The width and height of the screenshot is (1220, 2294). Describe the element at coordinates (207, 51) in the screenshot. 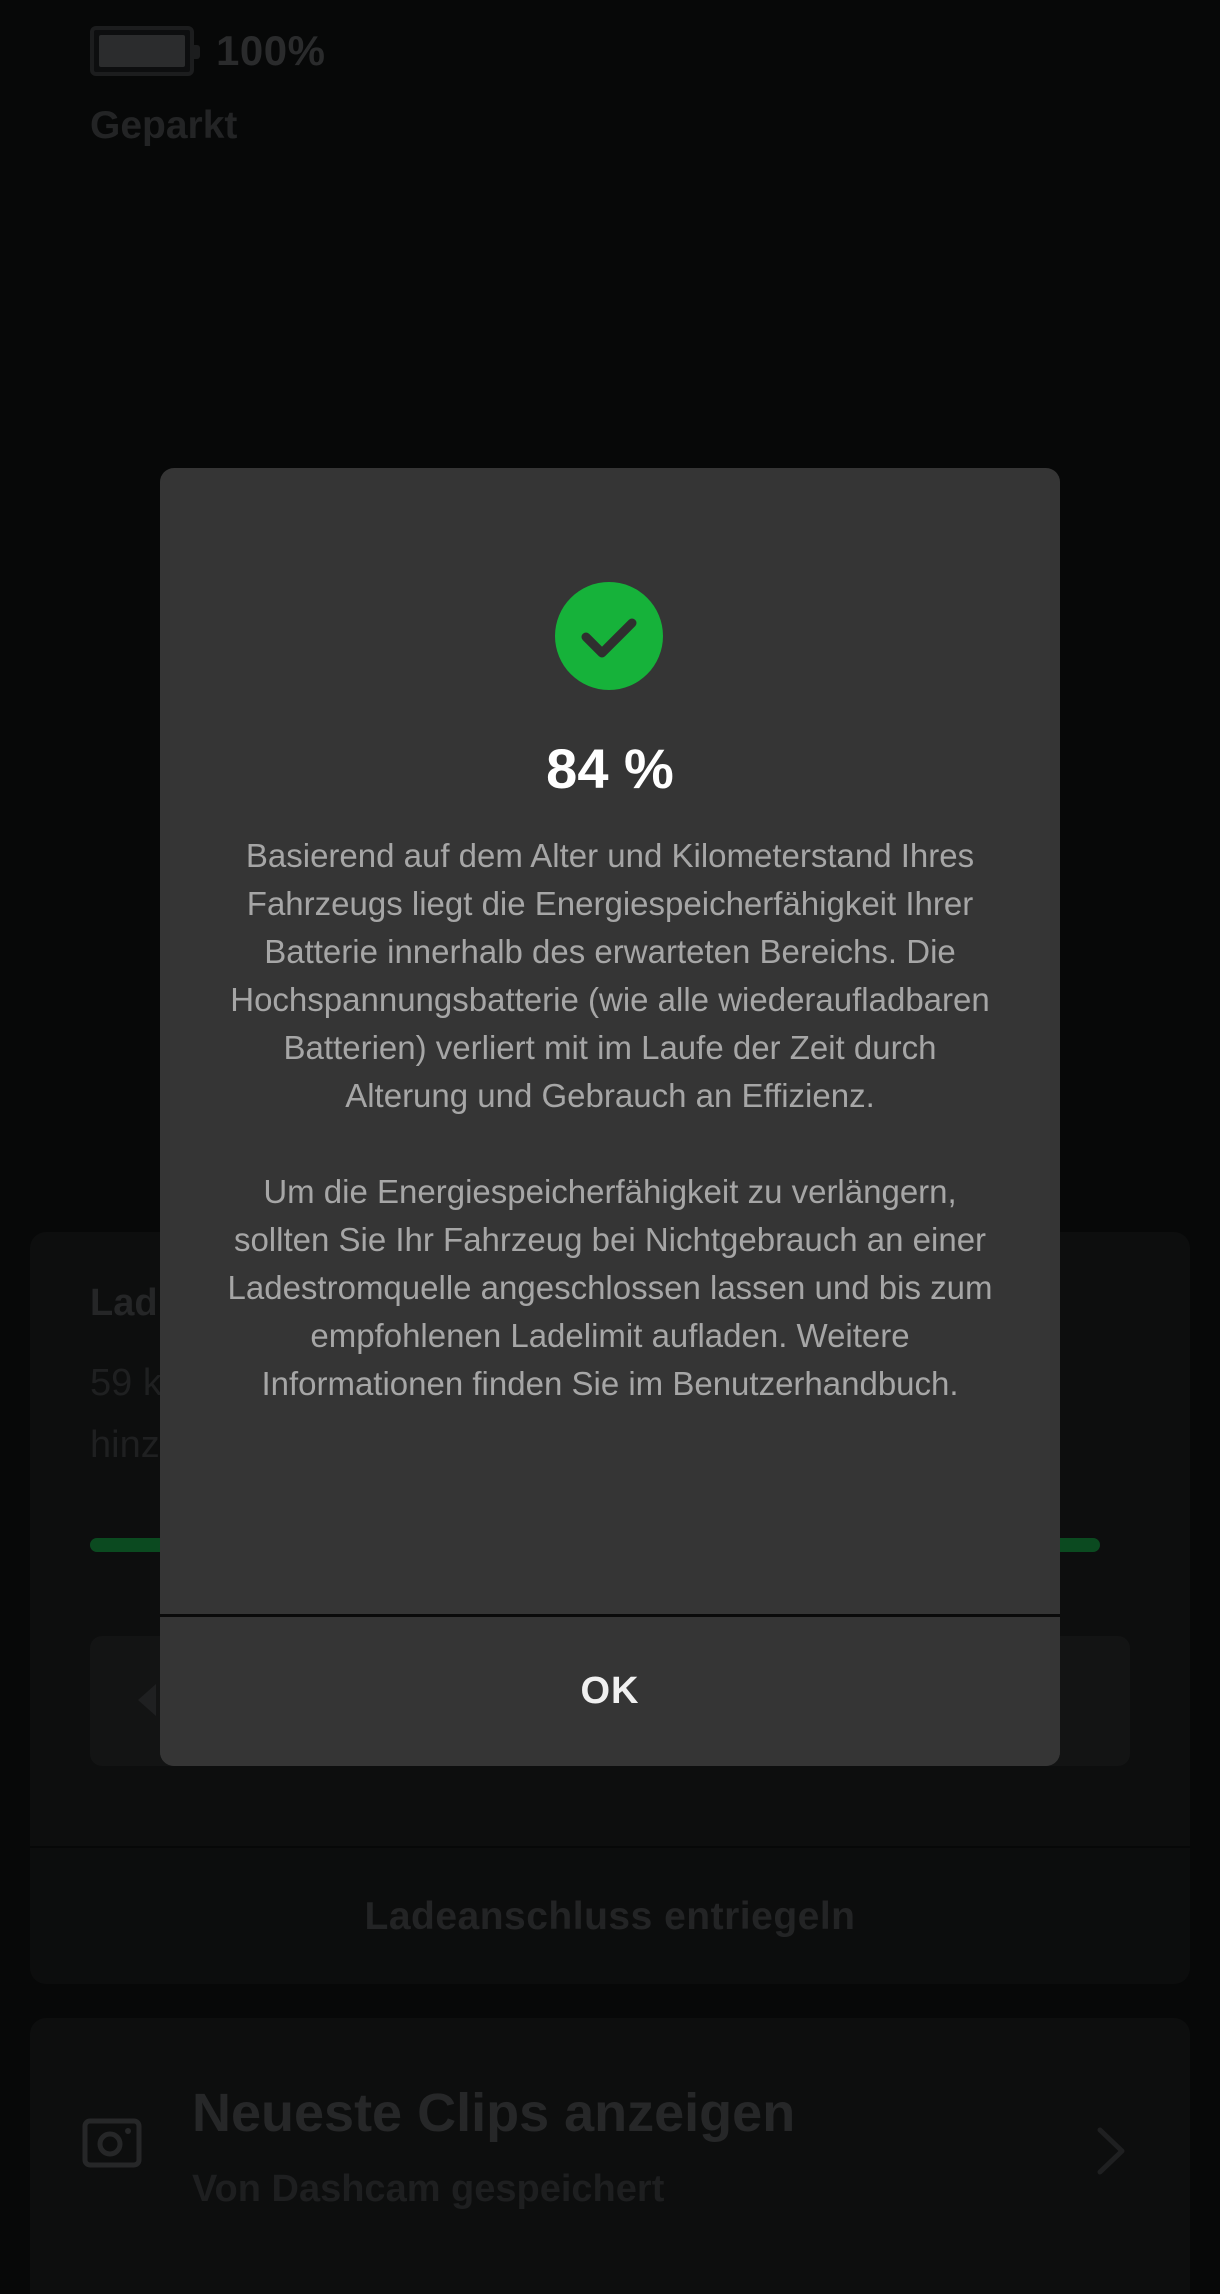

I see `battery-status: 100%` at that location.